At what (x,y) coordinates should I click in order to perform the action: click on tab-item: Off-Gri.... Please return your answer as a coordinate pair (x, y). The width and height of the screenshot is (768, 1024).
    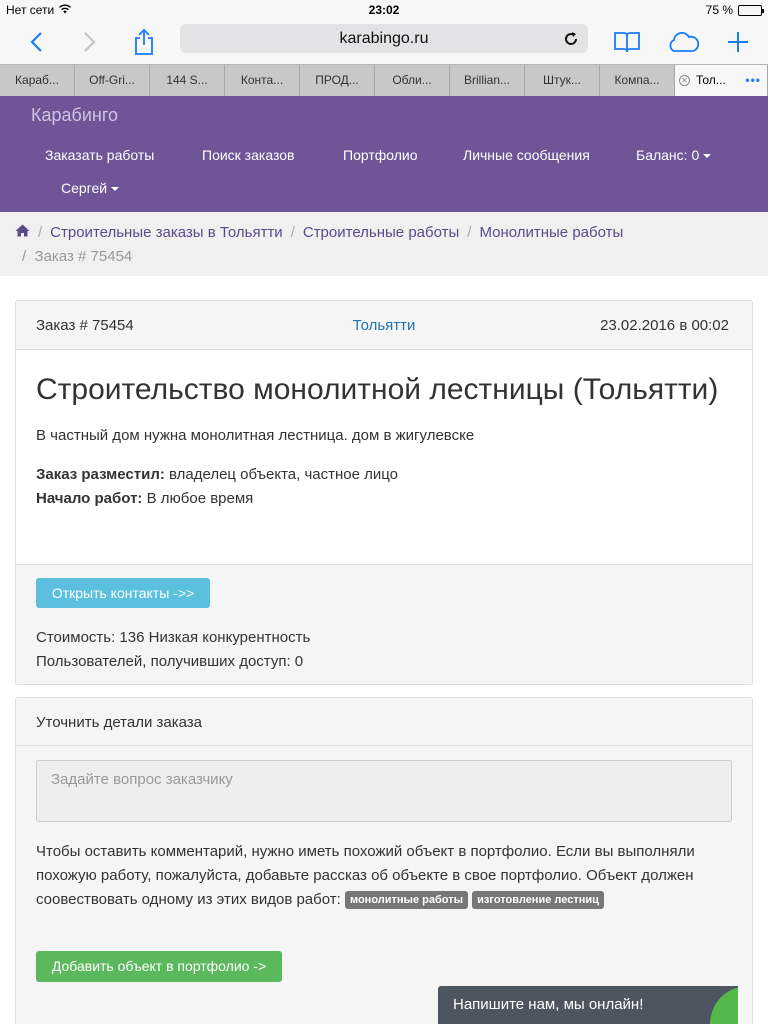
    Looking at the image, I should click on (112, 80).